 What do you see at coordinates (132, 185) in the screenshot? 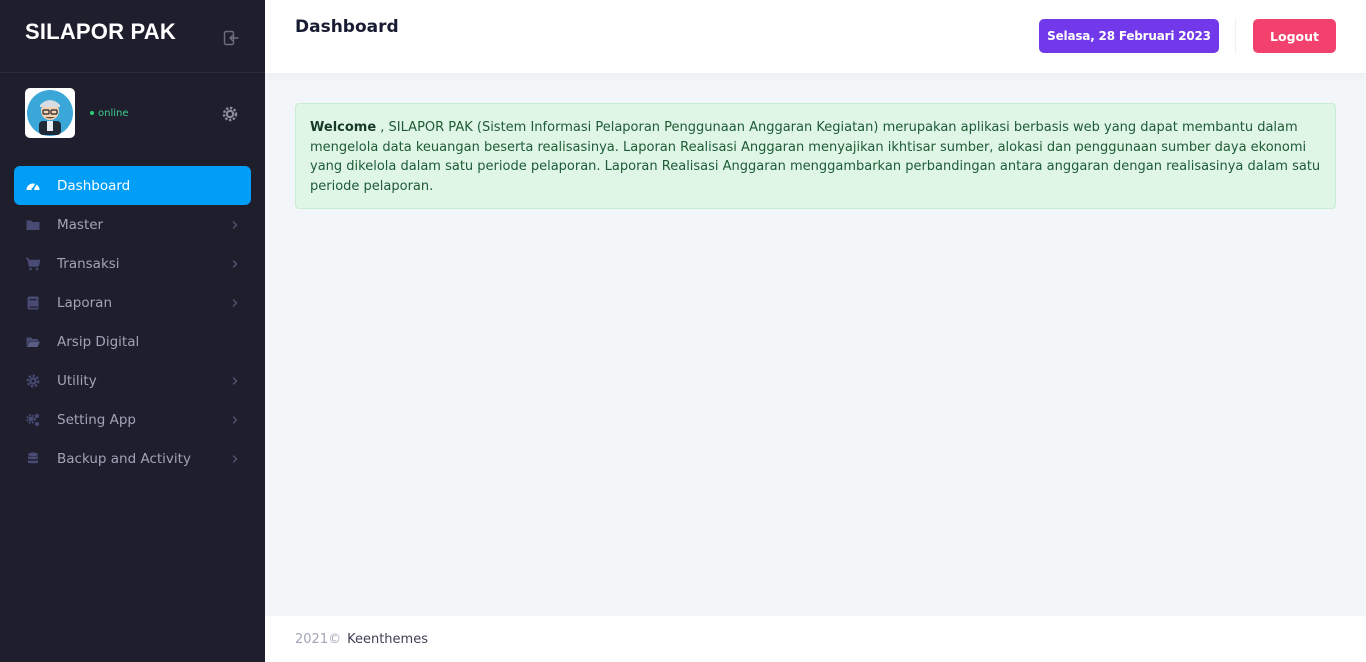
I see `sidebar-item-dashboard: Dashboard` at bounding box center [132, 185].